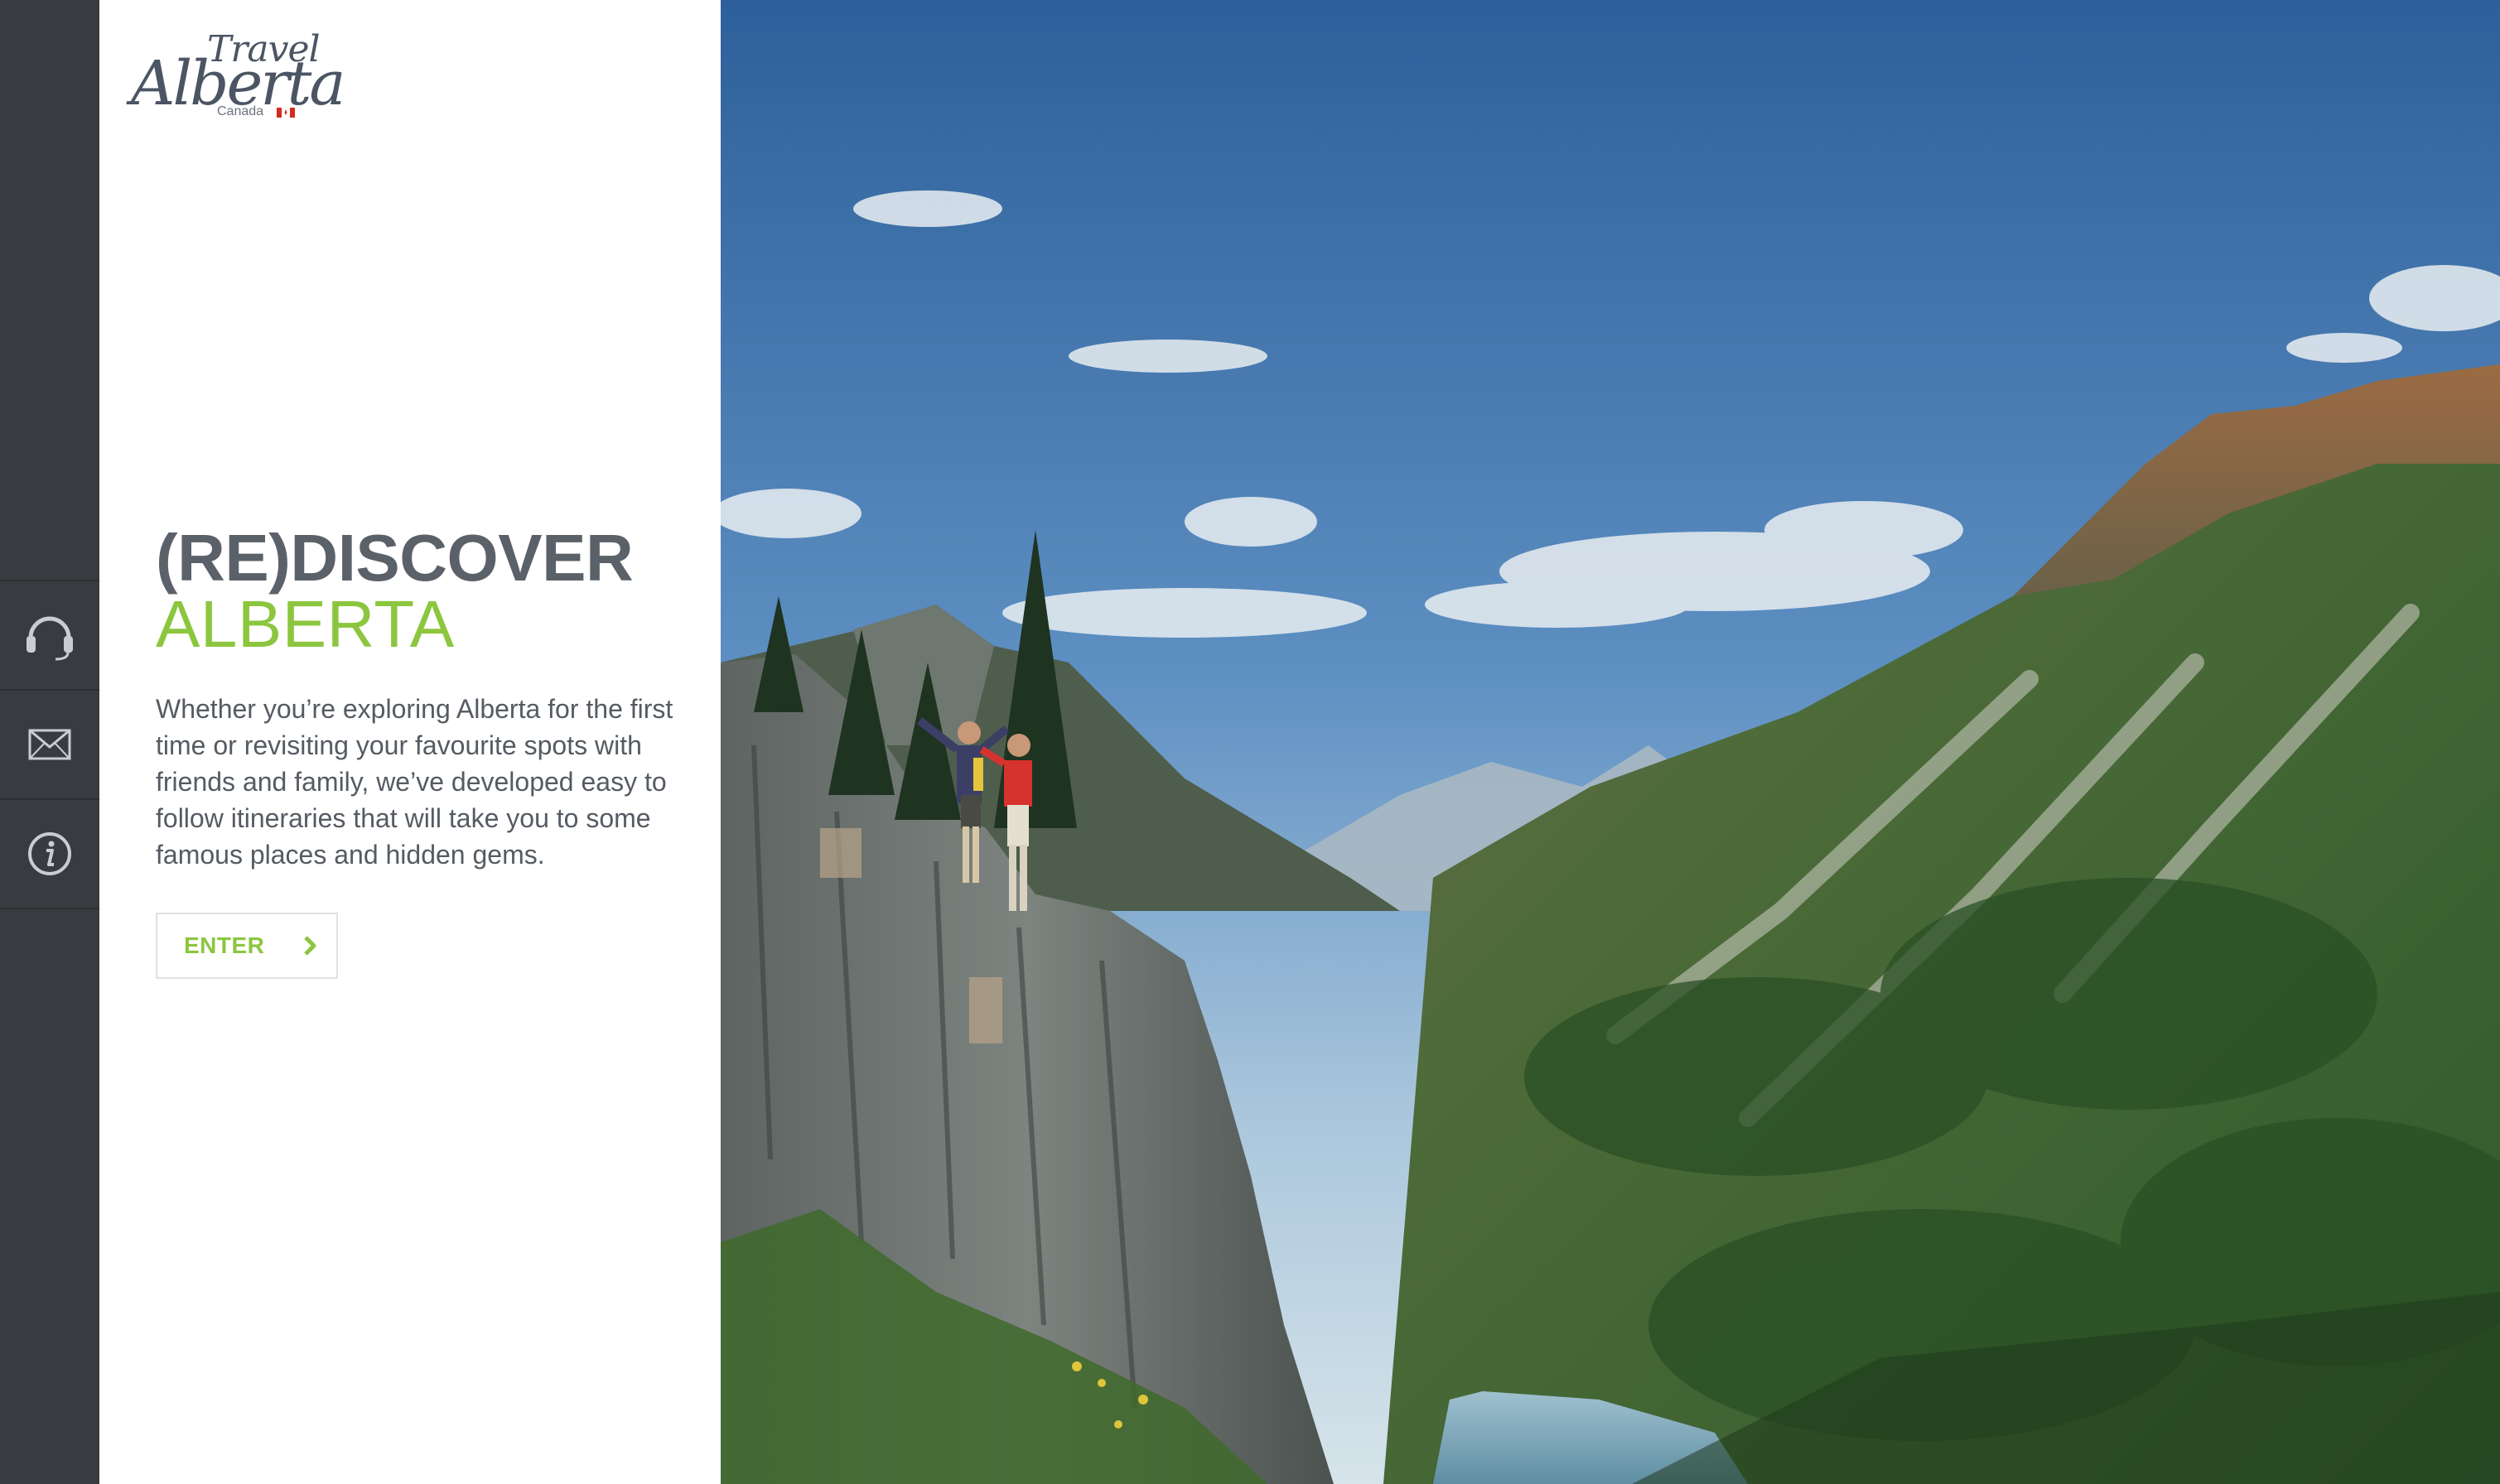  Describe the element at coordinates (305, 624) in the screenshot. I see `headline-alberta: ALBERTA` at that location.